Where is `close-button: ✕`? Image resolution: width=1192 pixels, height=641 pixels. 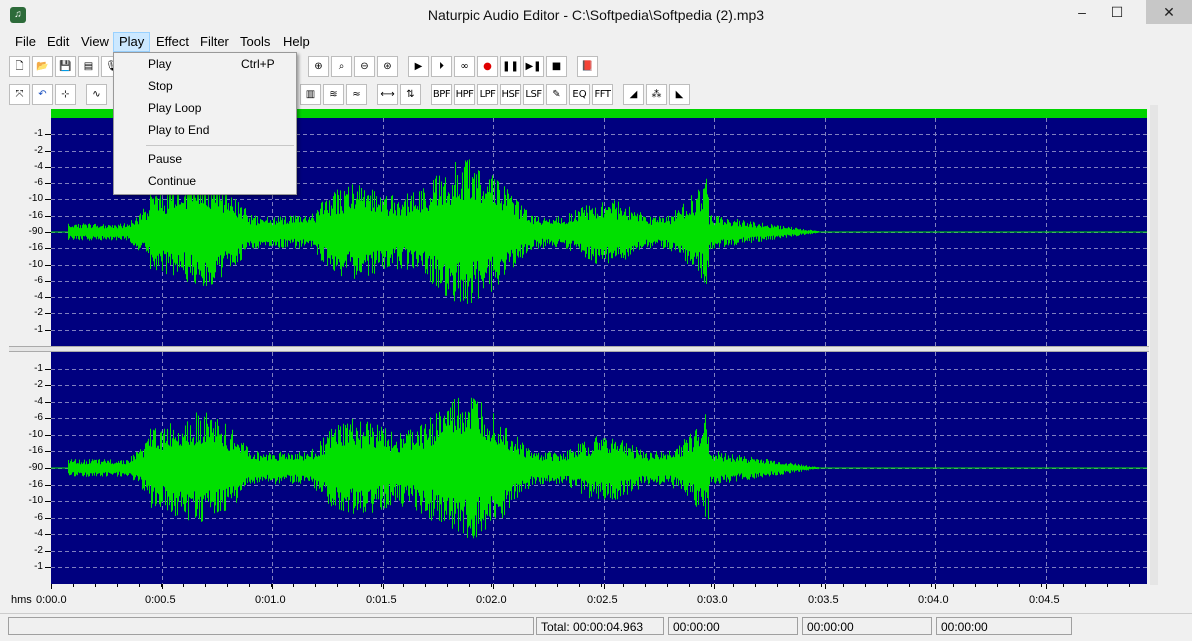
close-button: ✕ is located at coordinates (1169, 12).